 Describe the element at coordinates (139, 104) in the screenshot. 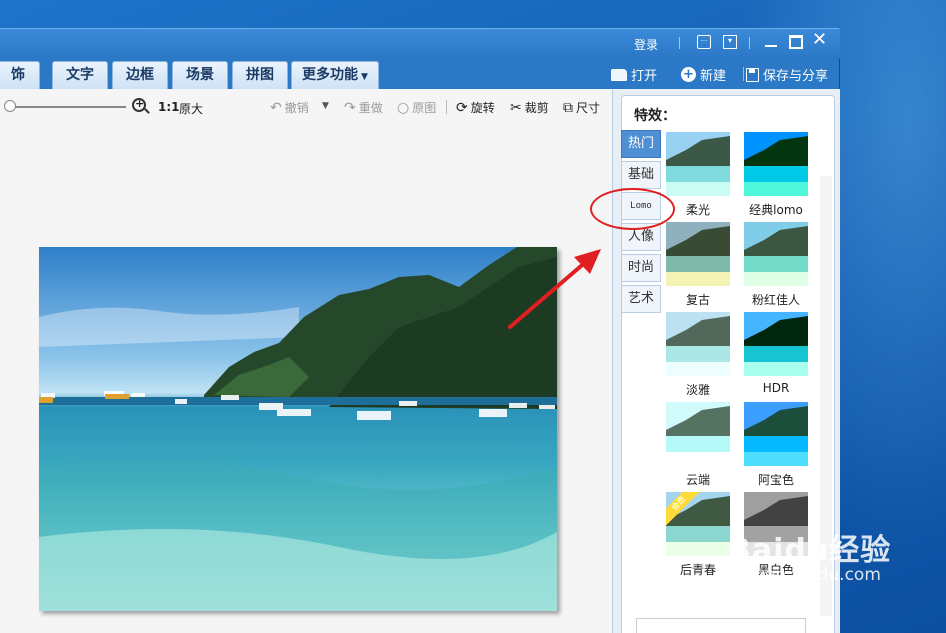

I see `zoom-in-icon: +` at that location.